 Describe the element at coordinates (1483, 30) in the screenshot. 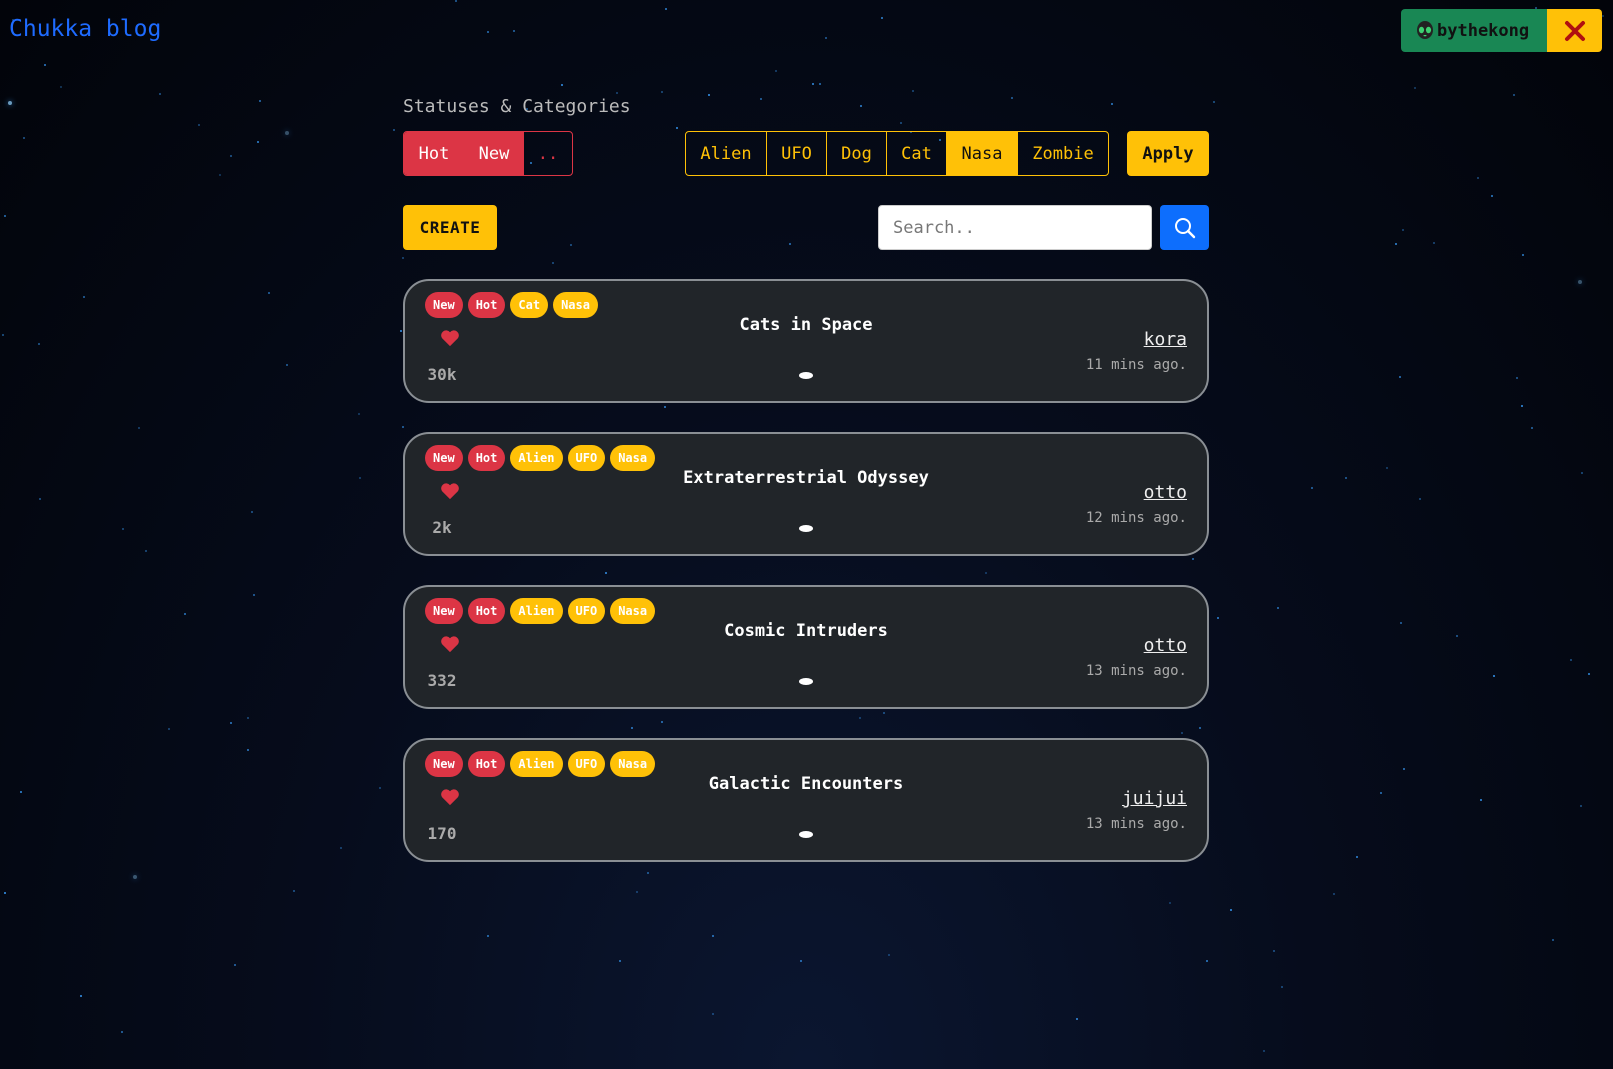

I see `username: bythekong` at that location.